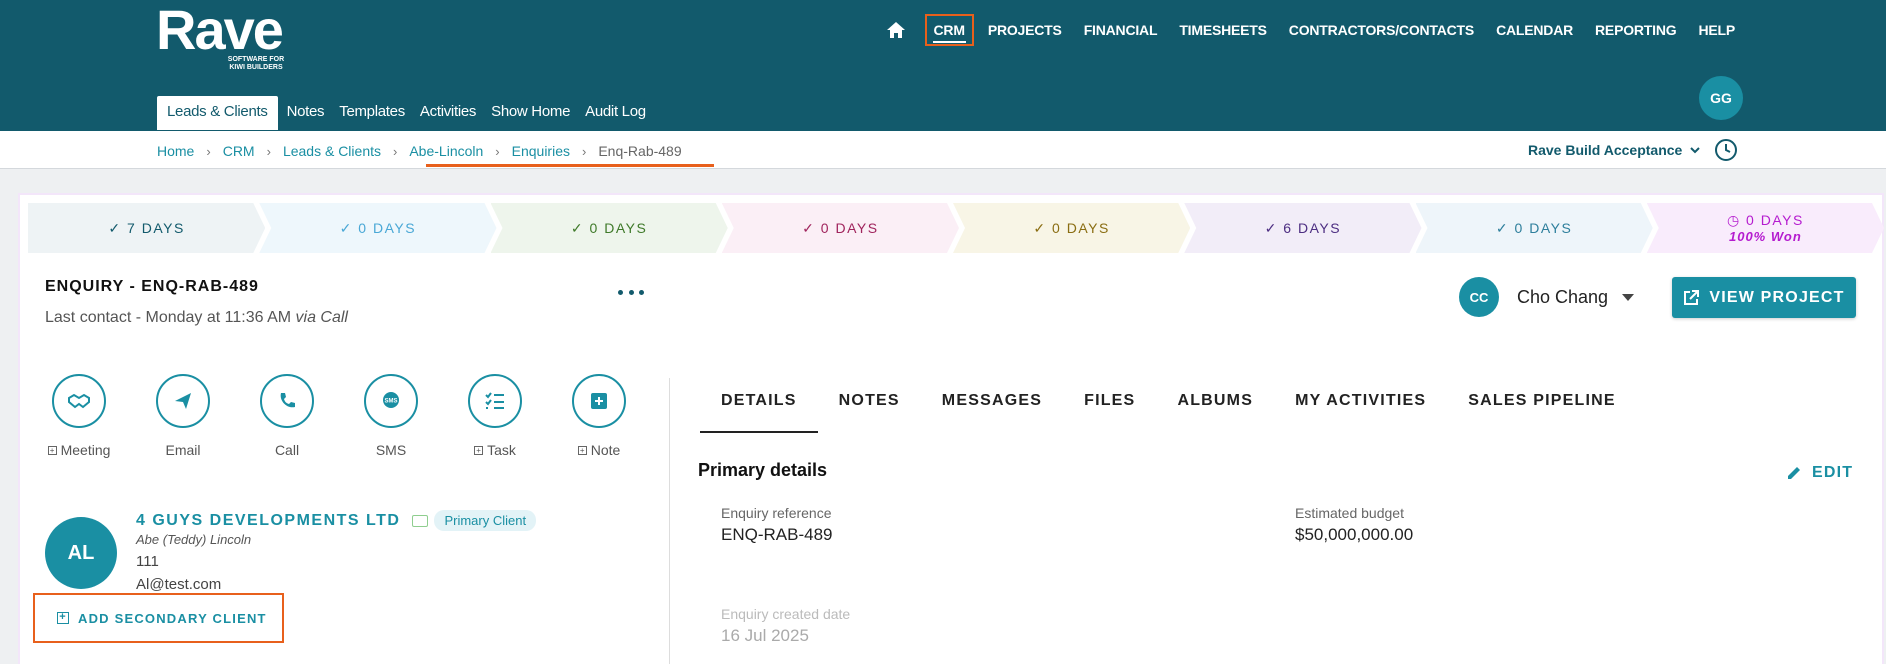 This screenshot has width=1886, height=664. I want to click on stage-days: 6 DAYS, so click(1312, 227).